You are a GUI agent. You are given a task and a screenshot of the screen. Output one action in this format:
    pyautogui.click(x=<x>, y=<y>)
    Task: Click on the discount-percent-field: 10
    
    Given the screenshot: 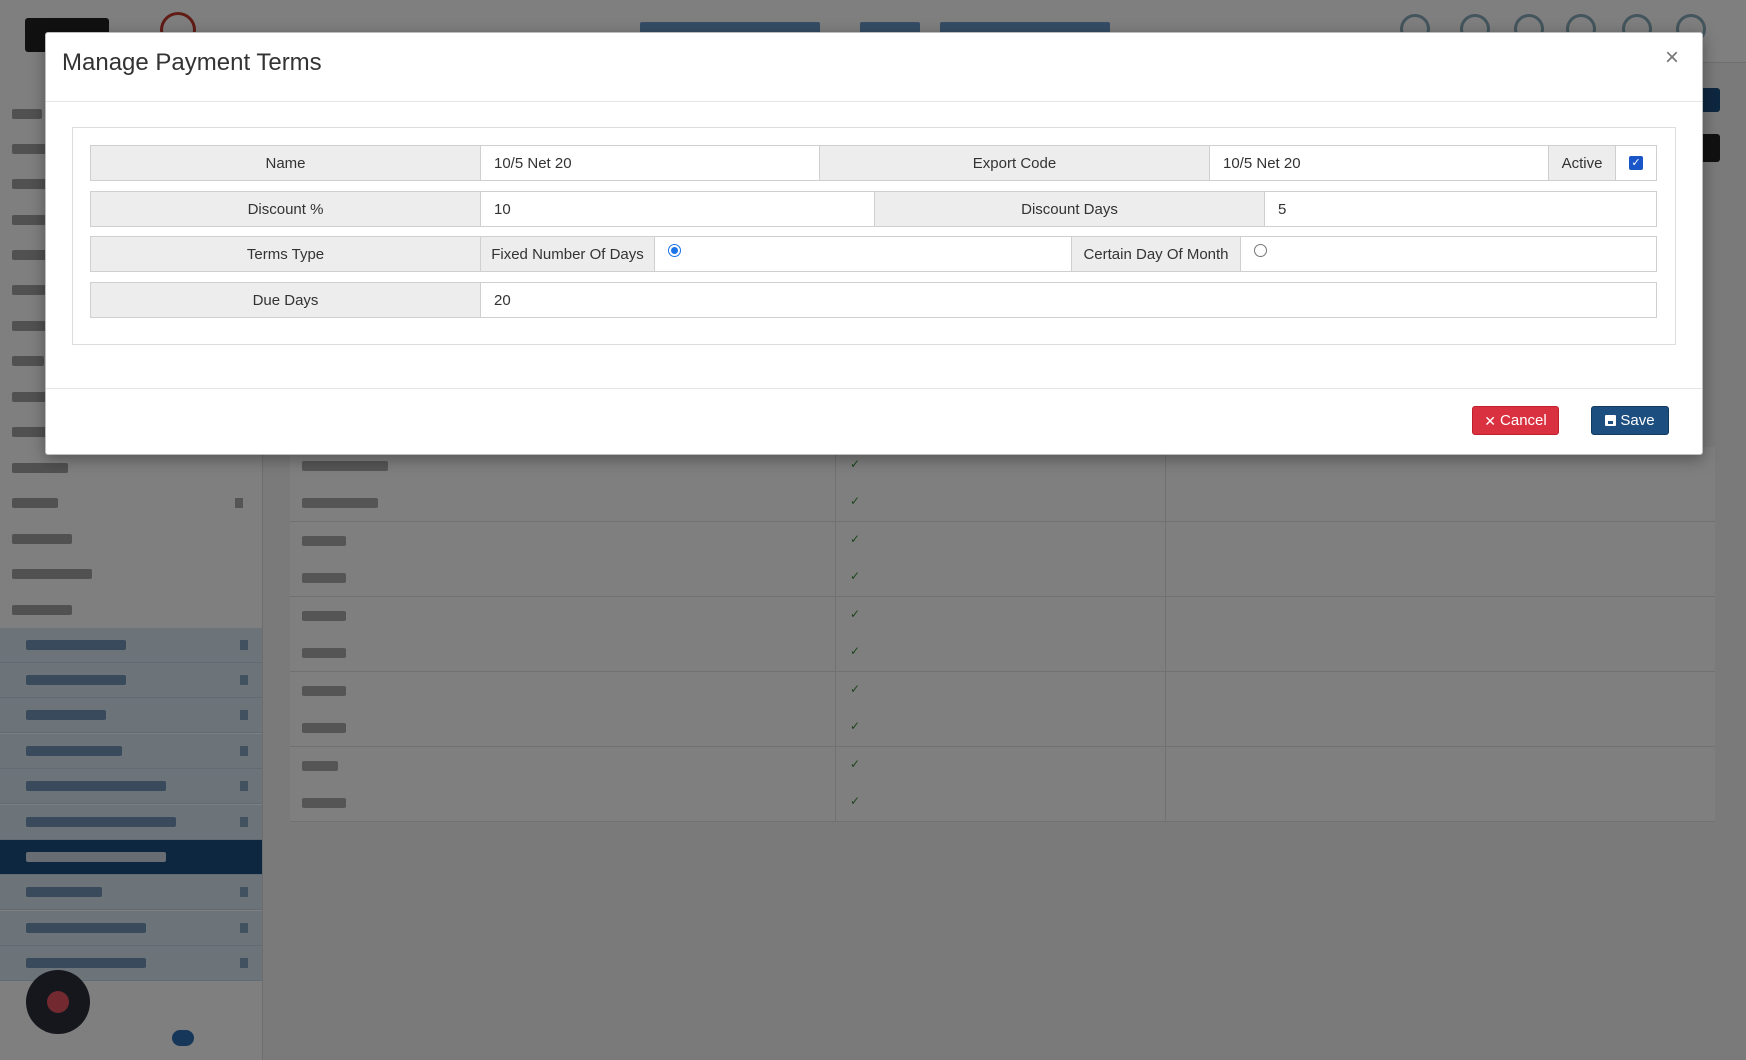 What is the action you would take?
    pyautogui.click(x=677, y=209)
    